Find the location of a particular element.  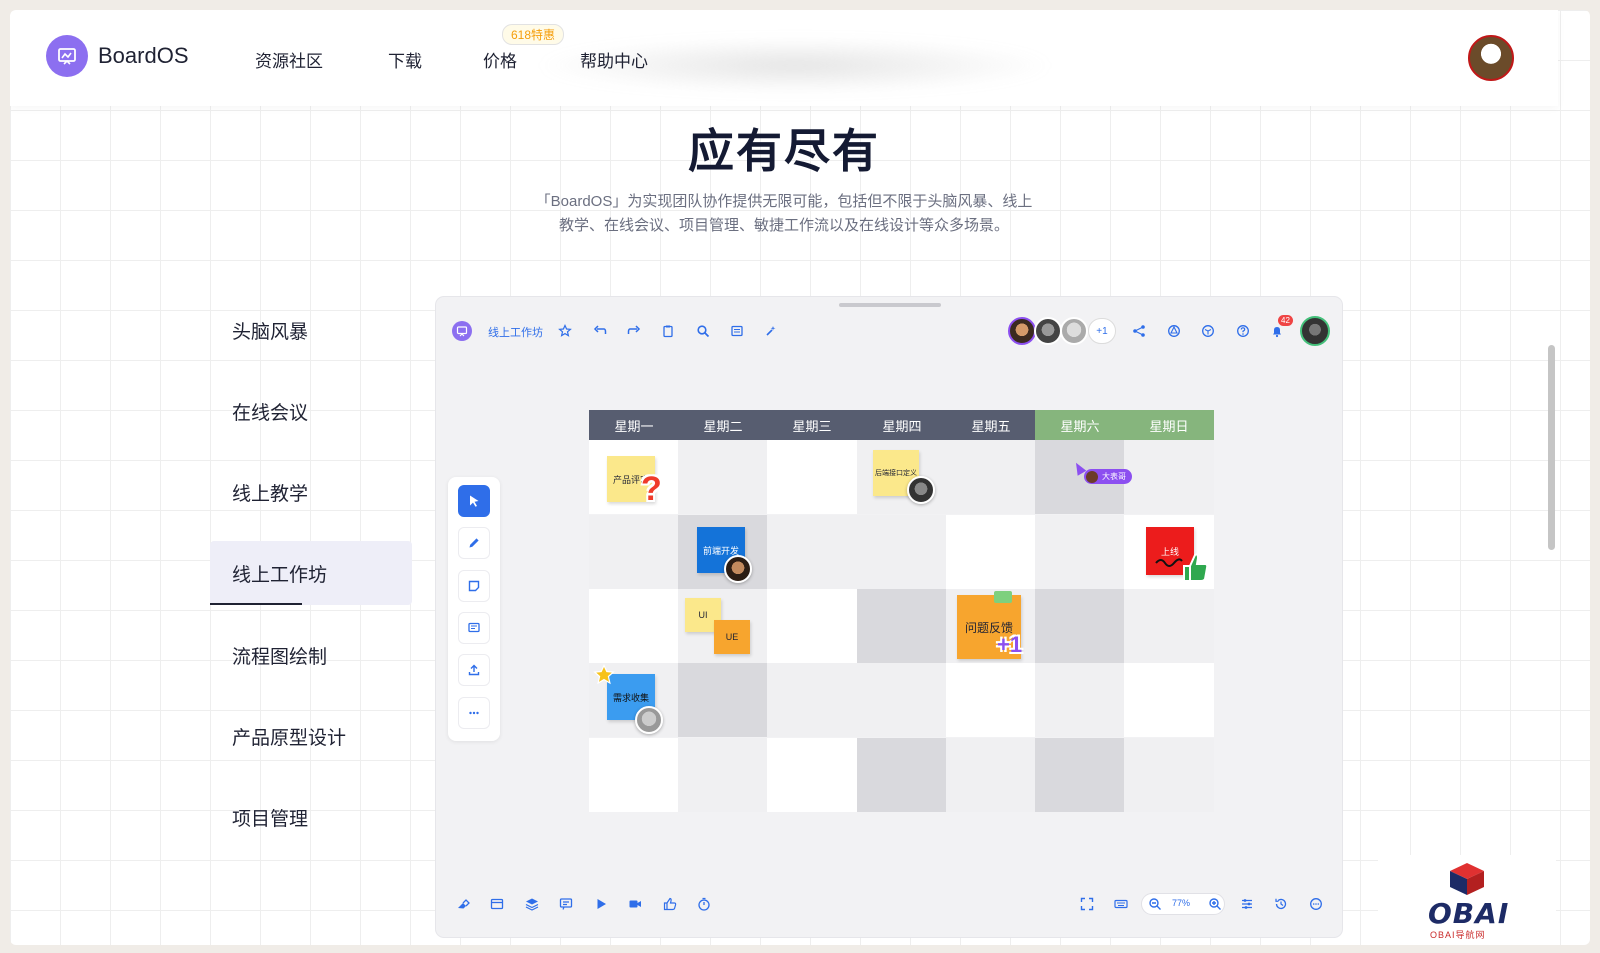

pen-tool is located at coordinates (474, 543).